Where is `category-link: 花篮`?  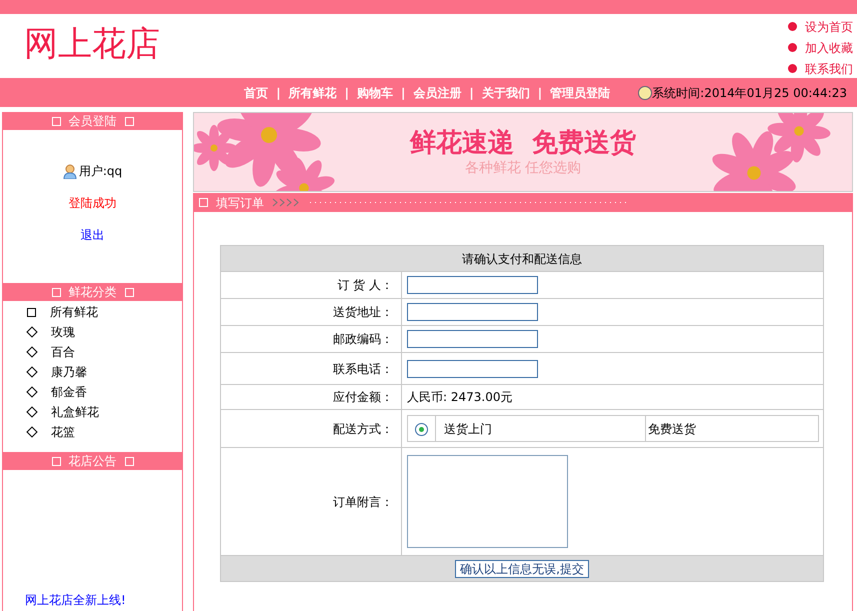 category-link: 花篮 is located at coordinates (63, 432).